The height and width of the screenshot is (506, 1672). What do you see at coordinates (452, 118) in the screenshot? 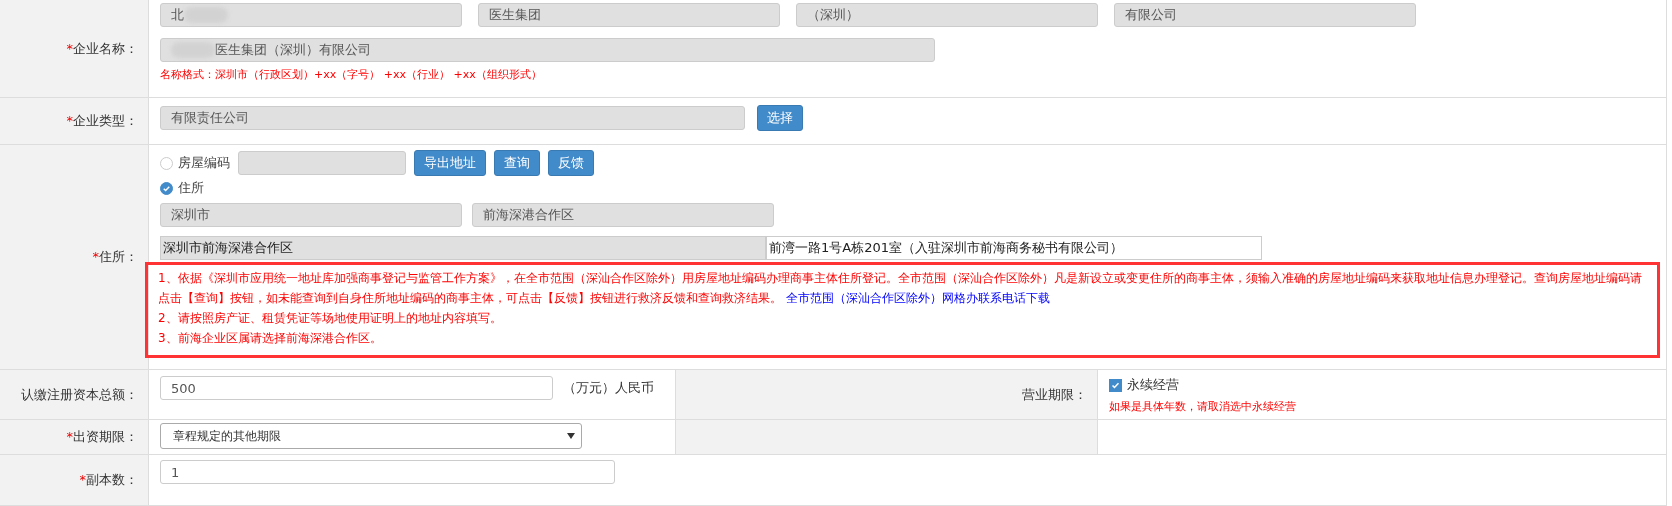
I see `input-field: 有限责任公司` at bounding box center [452, 118].